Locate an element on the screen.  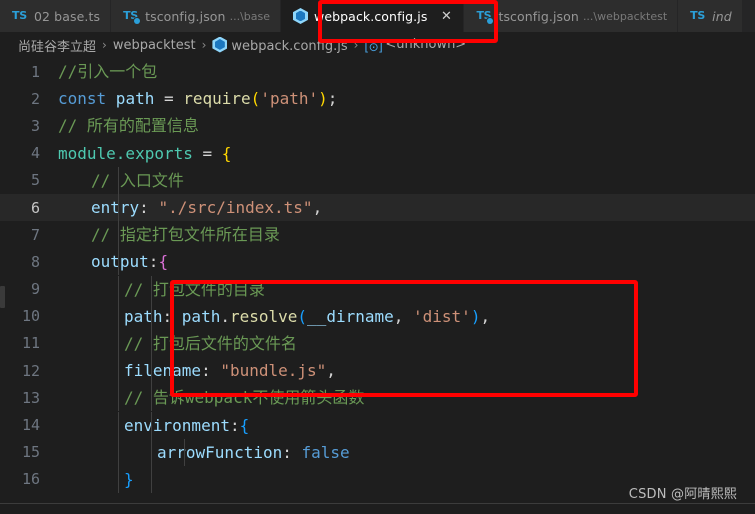
line-number: 13 is located at coordinates (30, 397).